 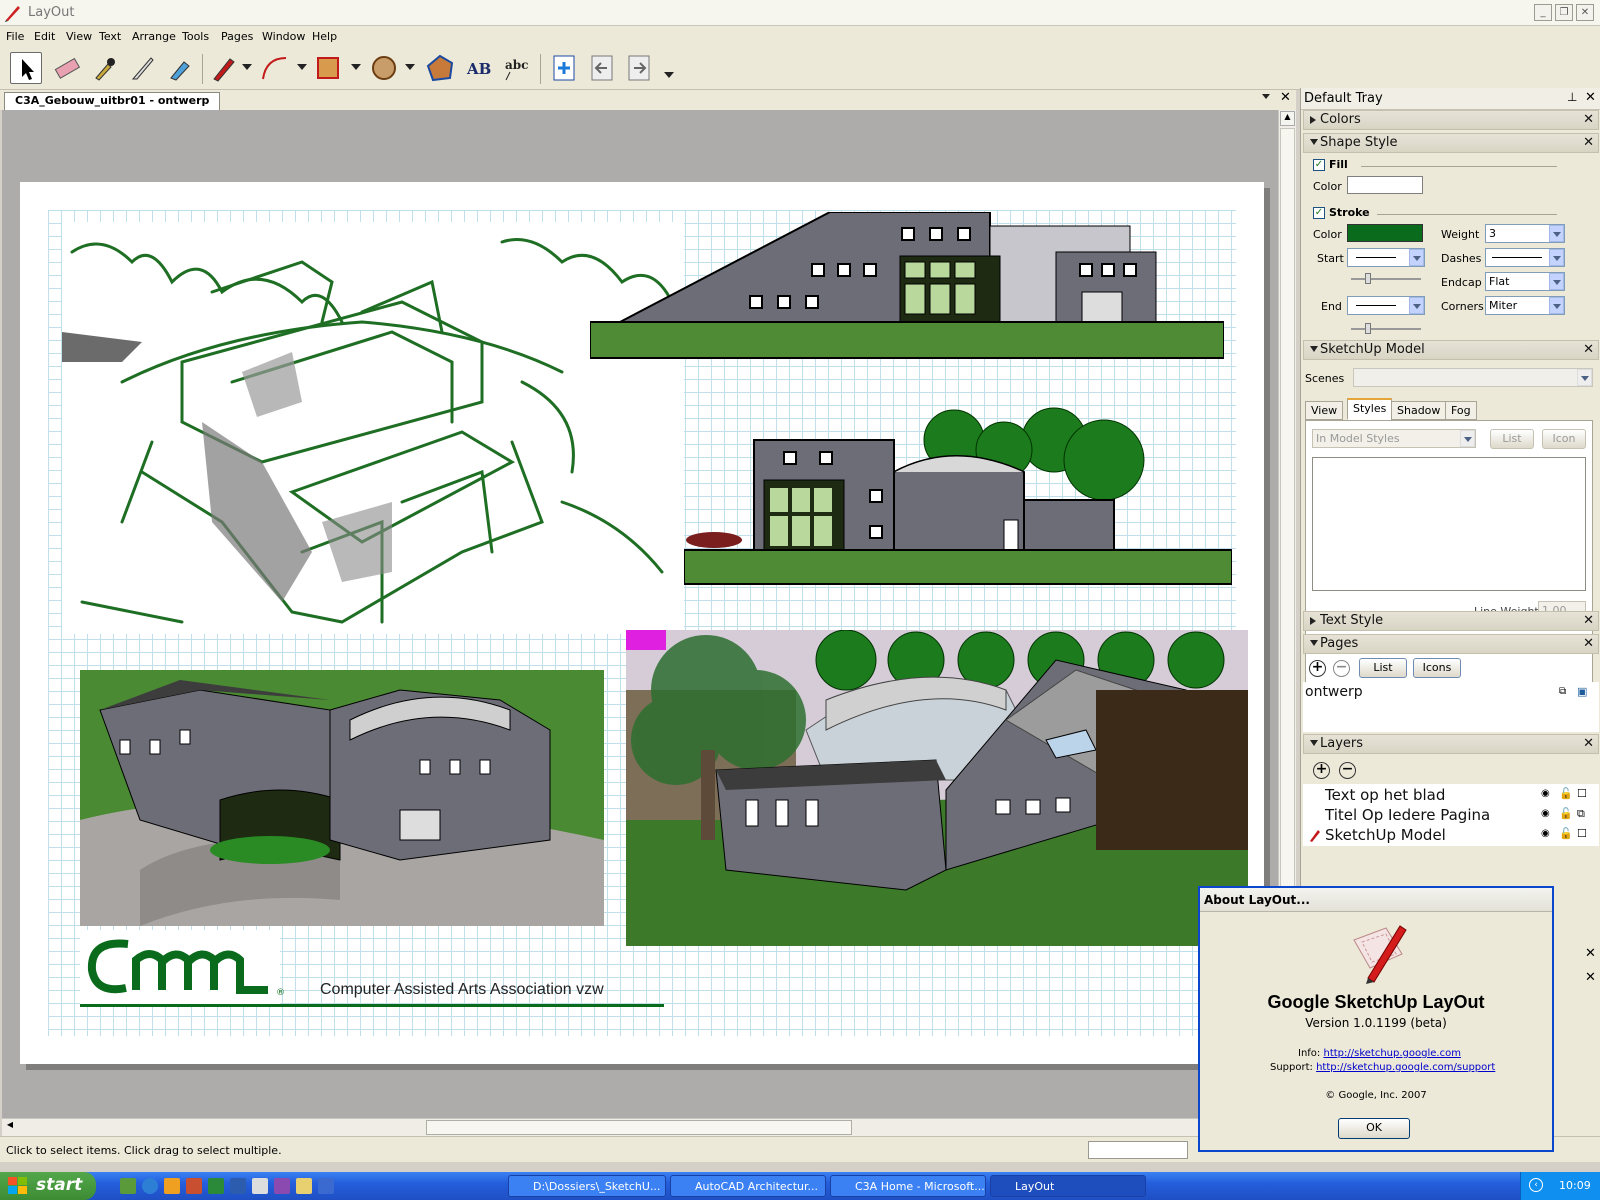 What do you see at coordinates (238, 1186) in the screenshot?
I see `word-icon` at bounding box center [238, 1186].